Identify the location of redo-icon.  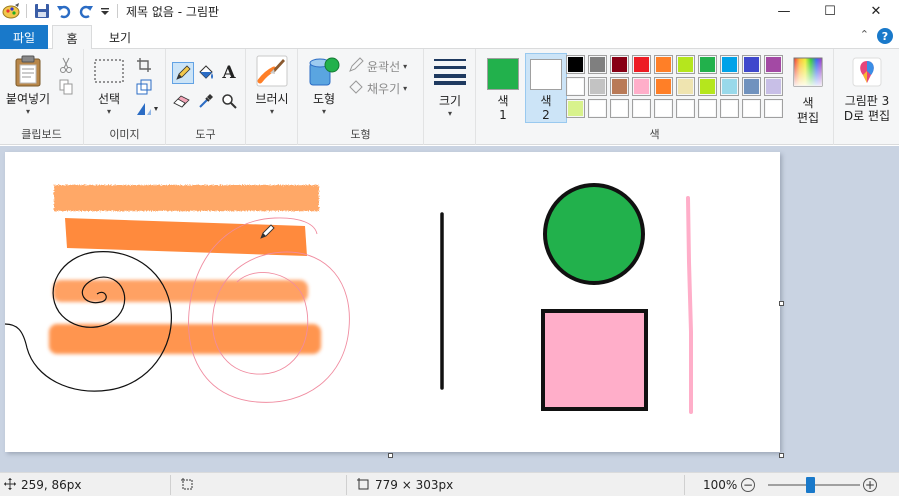
(86, 11).